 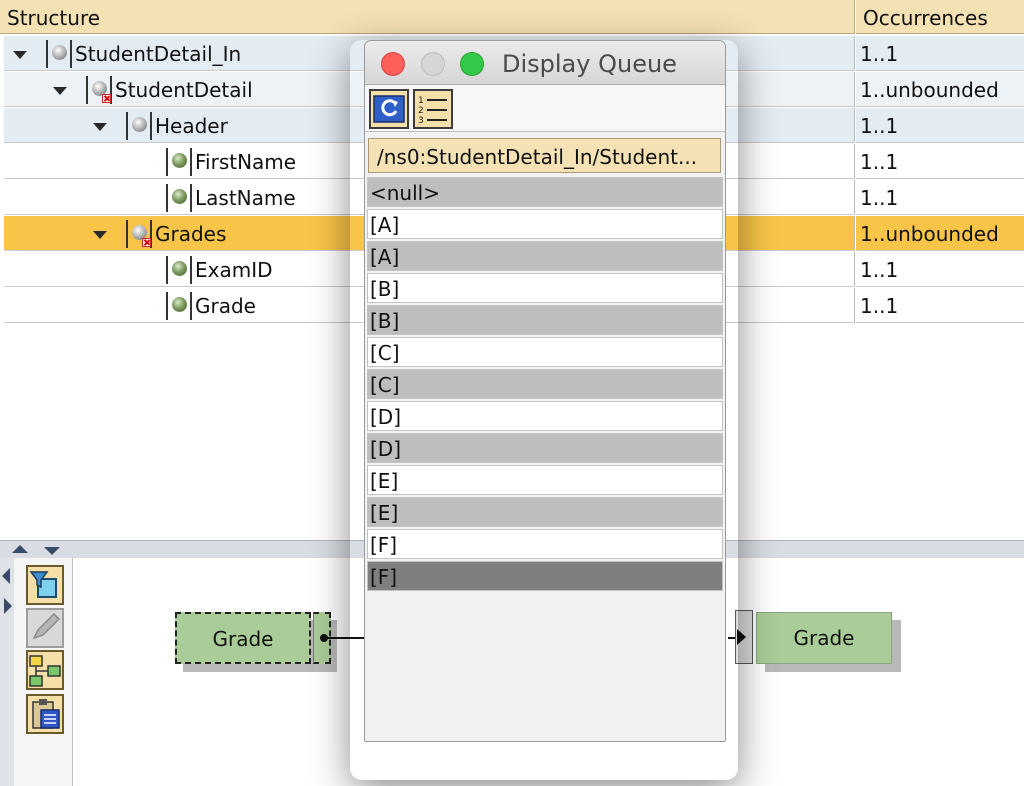 What do you see at coordinates (741, 637) in the screenshot?
I see `arrow-right-icon` at bounding box center [741, 637].